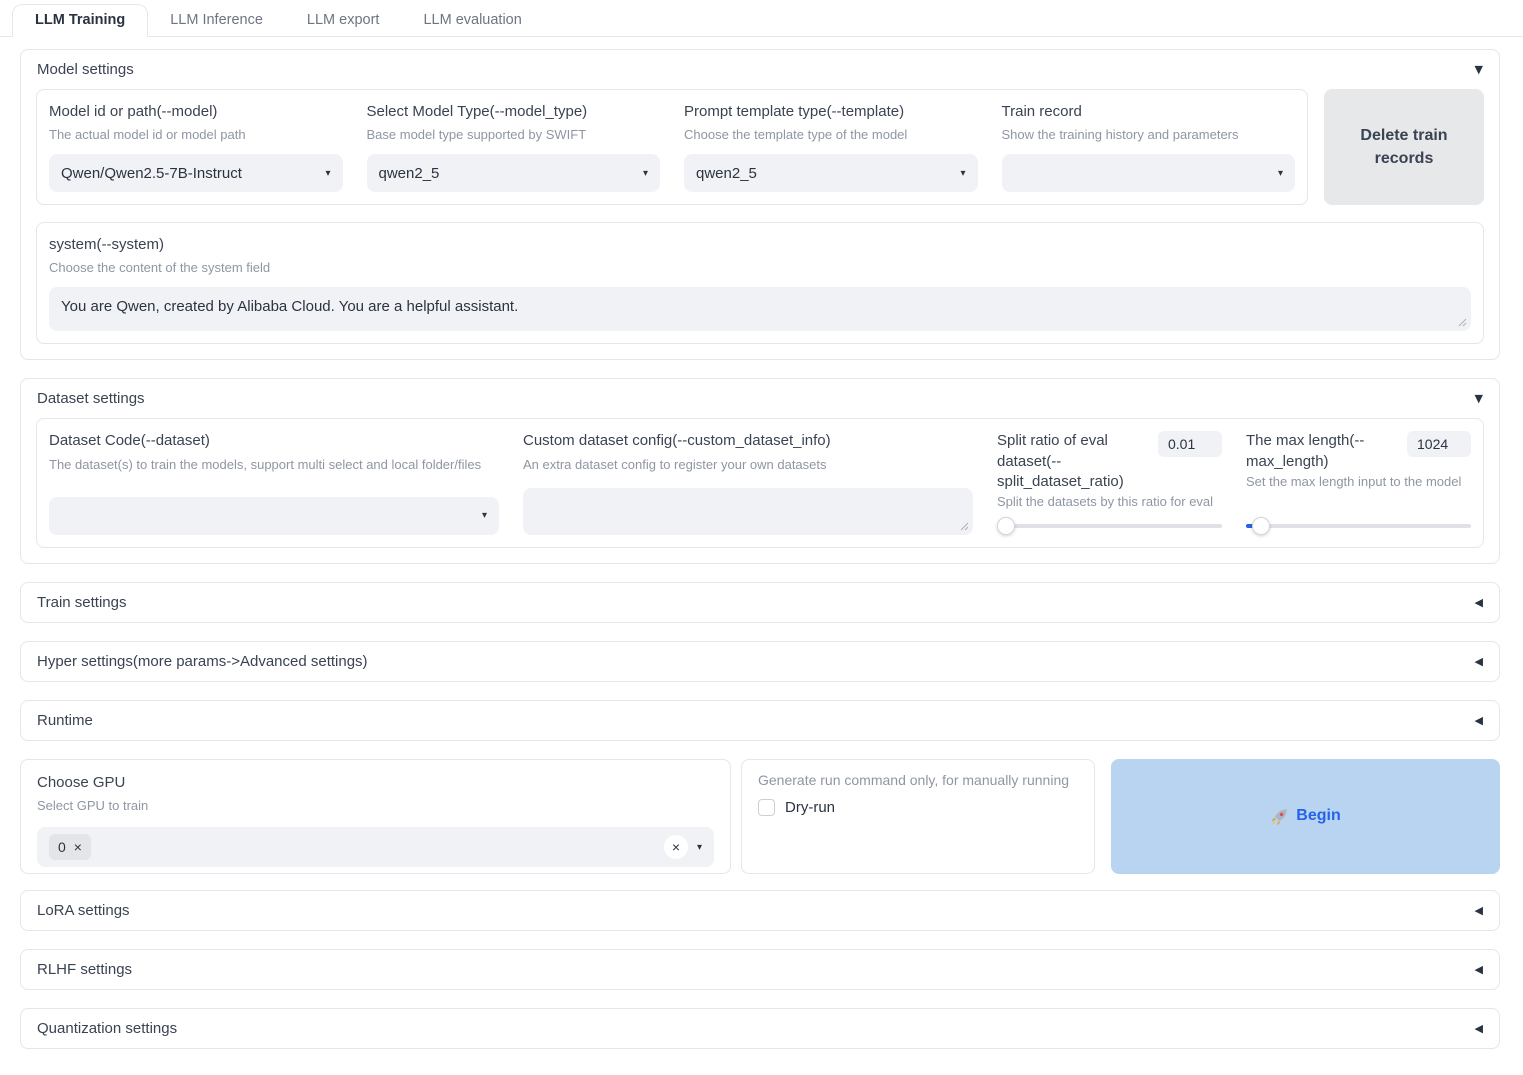 The image size is (1523, 1075). I want to click on gpu-multiselect: 0 × × ▾, so click(375, 847).